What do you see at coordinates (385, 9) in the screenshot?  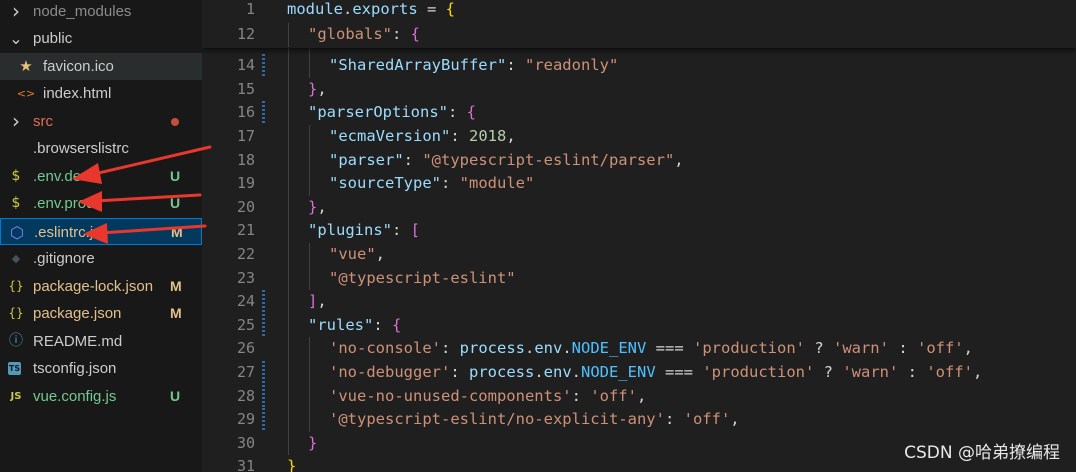 I see `code-token: exports` at bounding box center [385, 9].